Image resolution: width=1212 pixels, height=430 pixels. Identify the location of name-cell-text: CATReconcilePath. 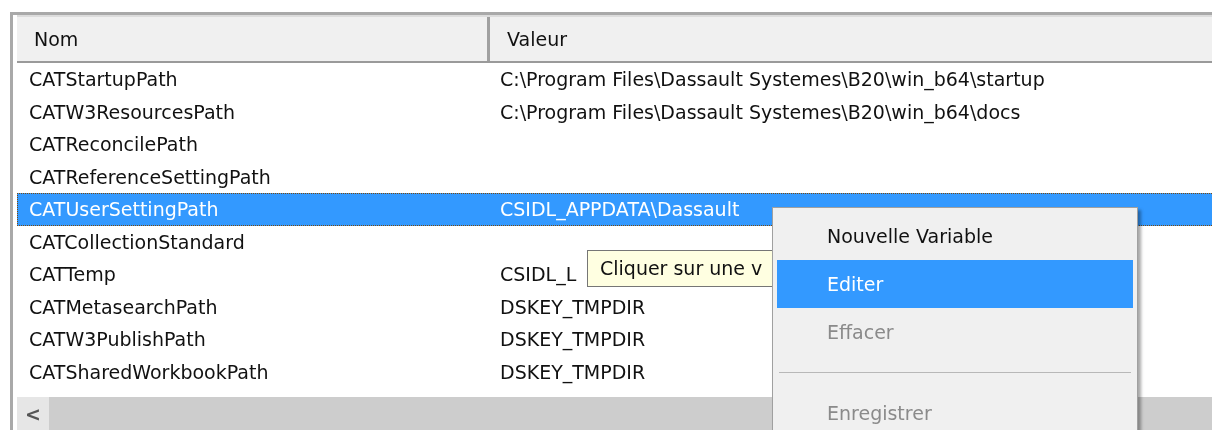
(113, 144).